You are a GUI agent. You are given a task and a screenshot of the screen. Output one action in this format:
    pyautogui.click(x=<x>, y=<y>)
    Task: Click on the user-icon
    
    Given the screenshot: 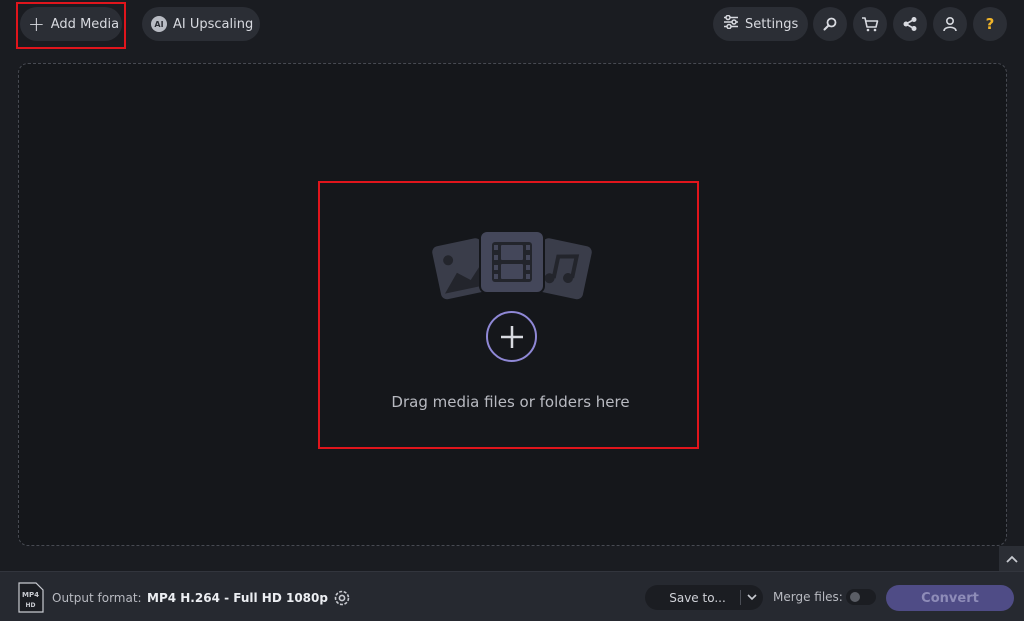 What is the action you would take?
    pyautogui.click(x=950, y=24)
    